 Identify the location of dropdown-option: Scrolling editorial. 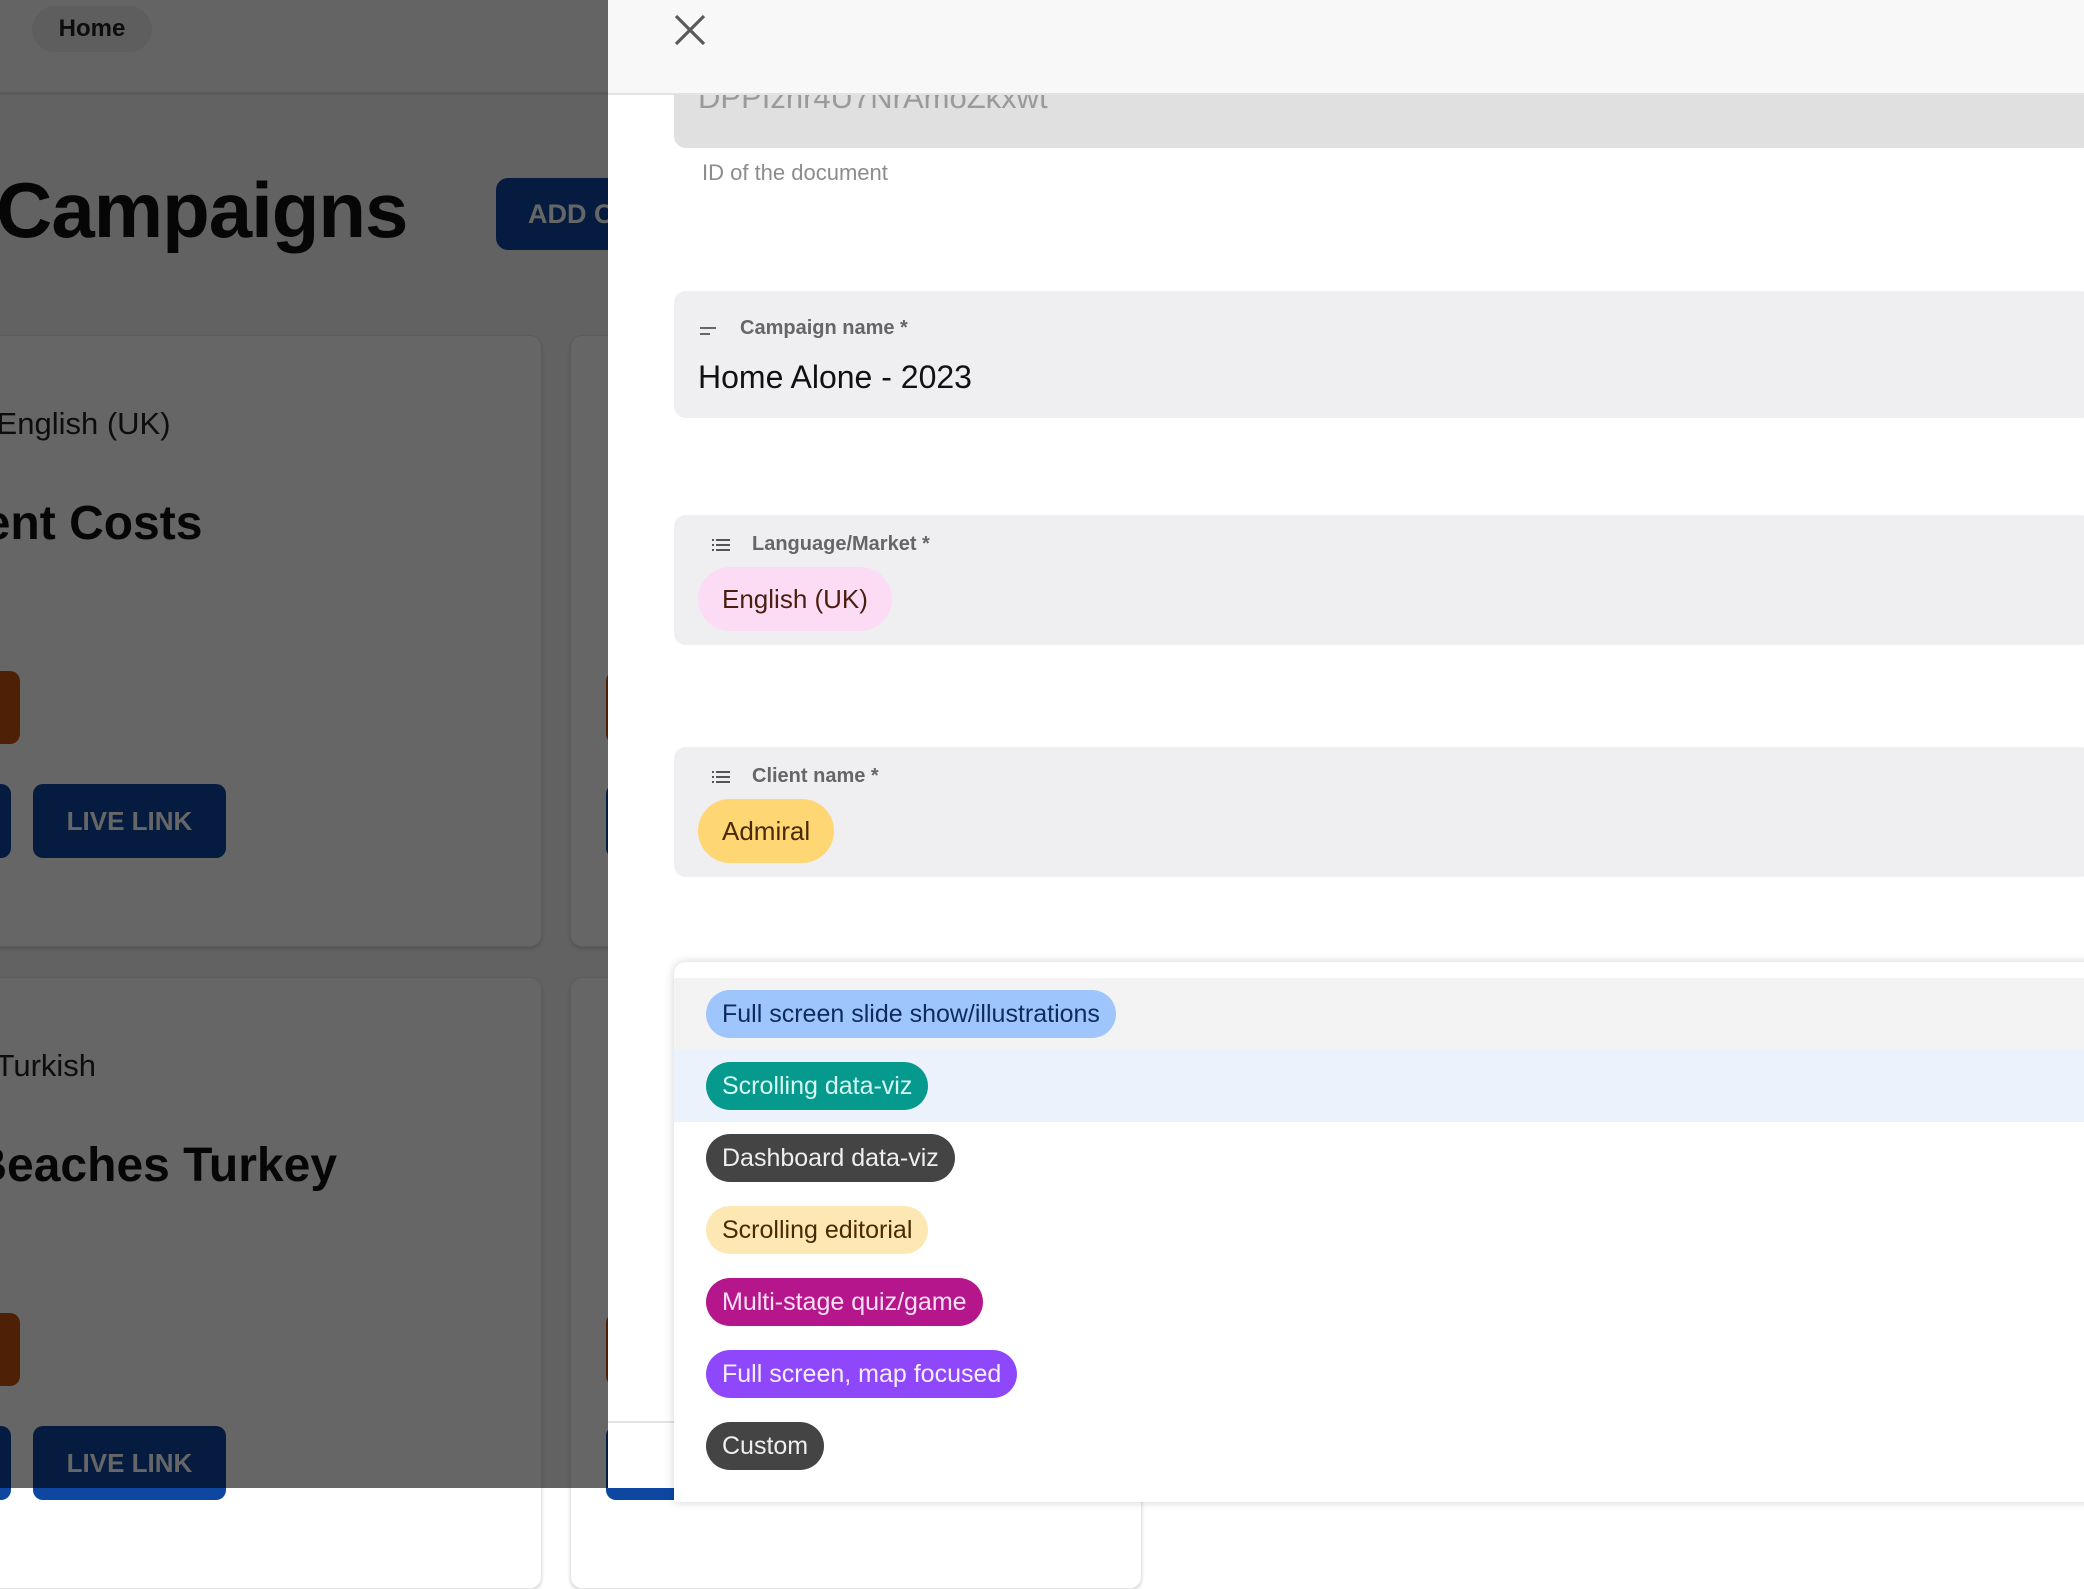
(1379, 1230).